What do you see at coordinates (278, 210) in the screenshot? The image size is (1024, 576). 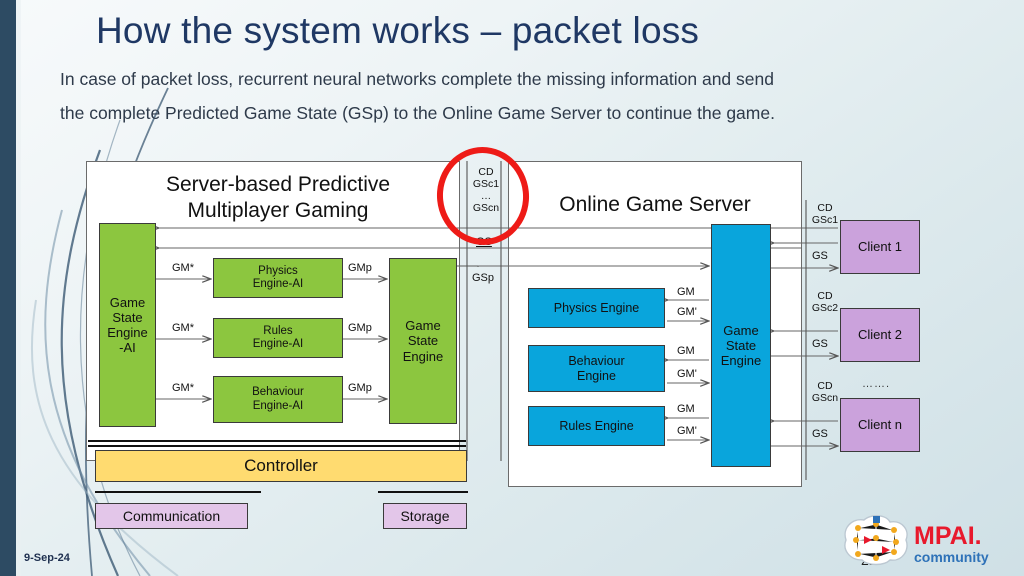 I see `left-panel-title-line-2: Multiplayer Gaming` at bounding box center [278, 210].